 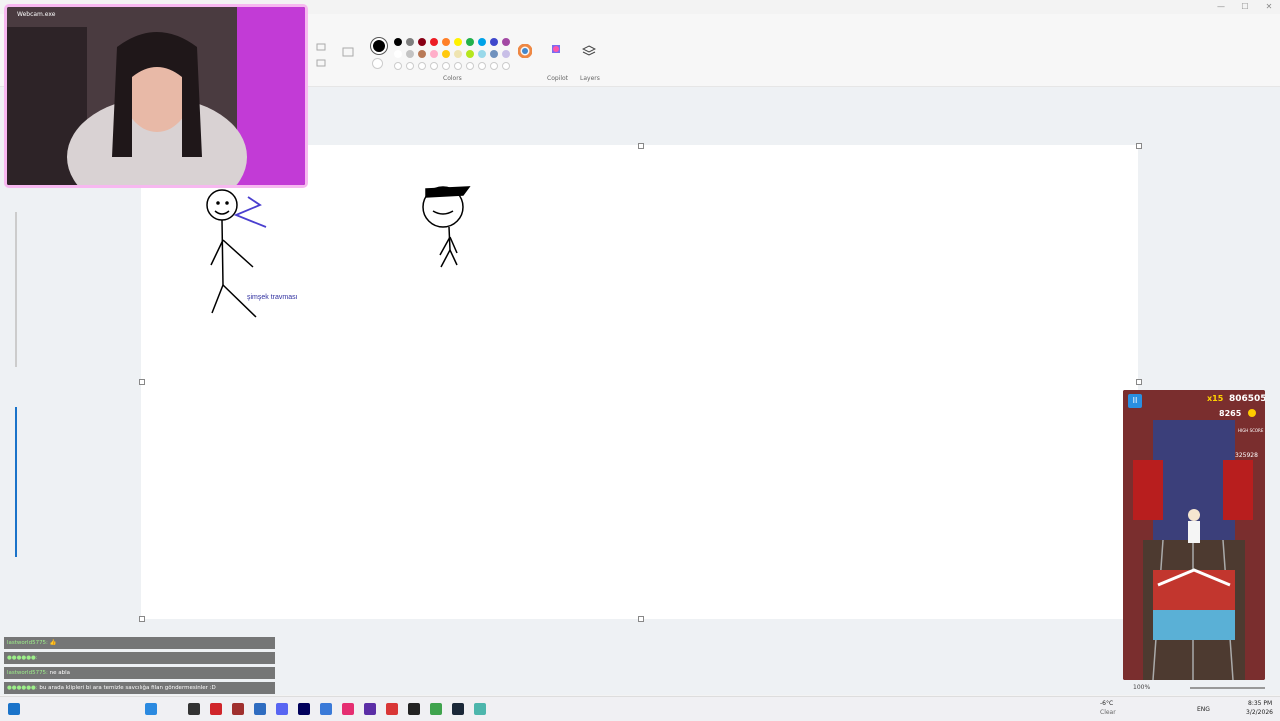 I want to click on layers-icon, so click(x=589, y=50).